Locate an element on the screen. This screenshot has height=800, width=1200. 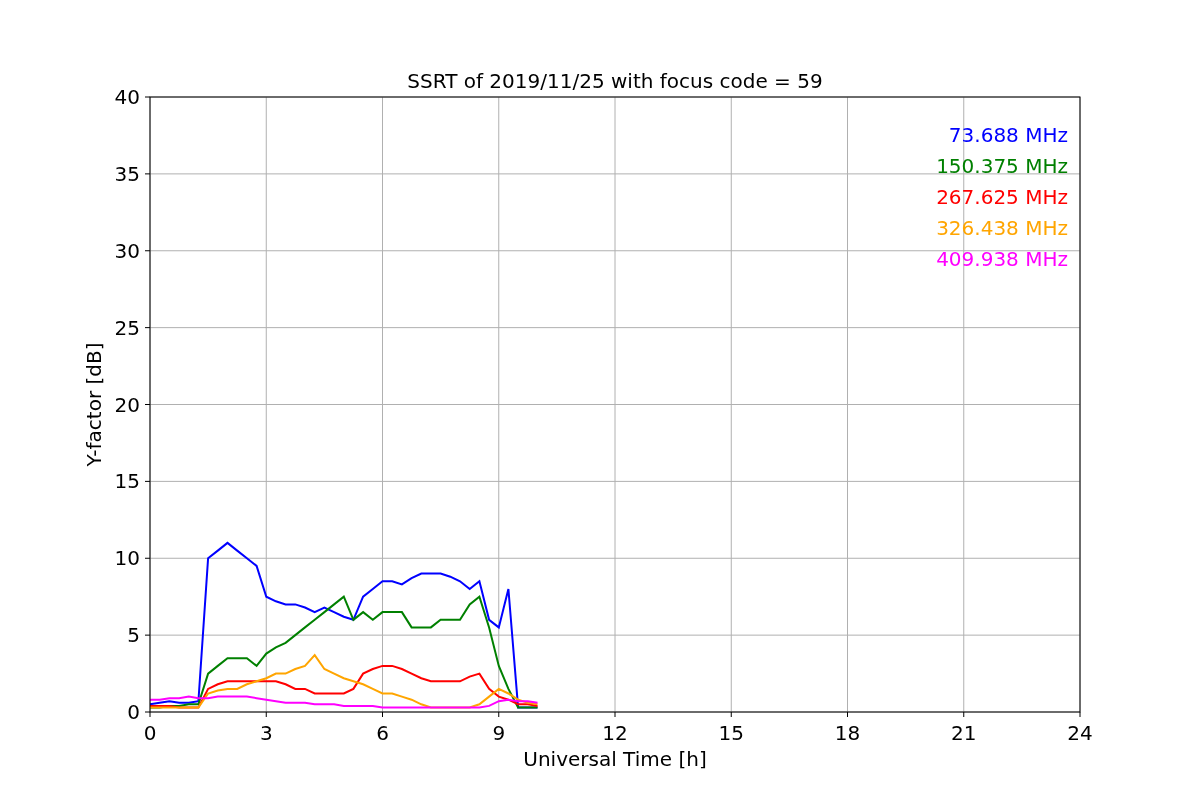
x-tick-label: 12 is located at coordinates (615, 733).